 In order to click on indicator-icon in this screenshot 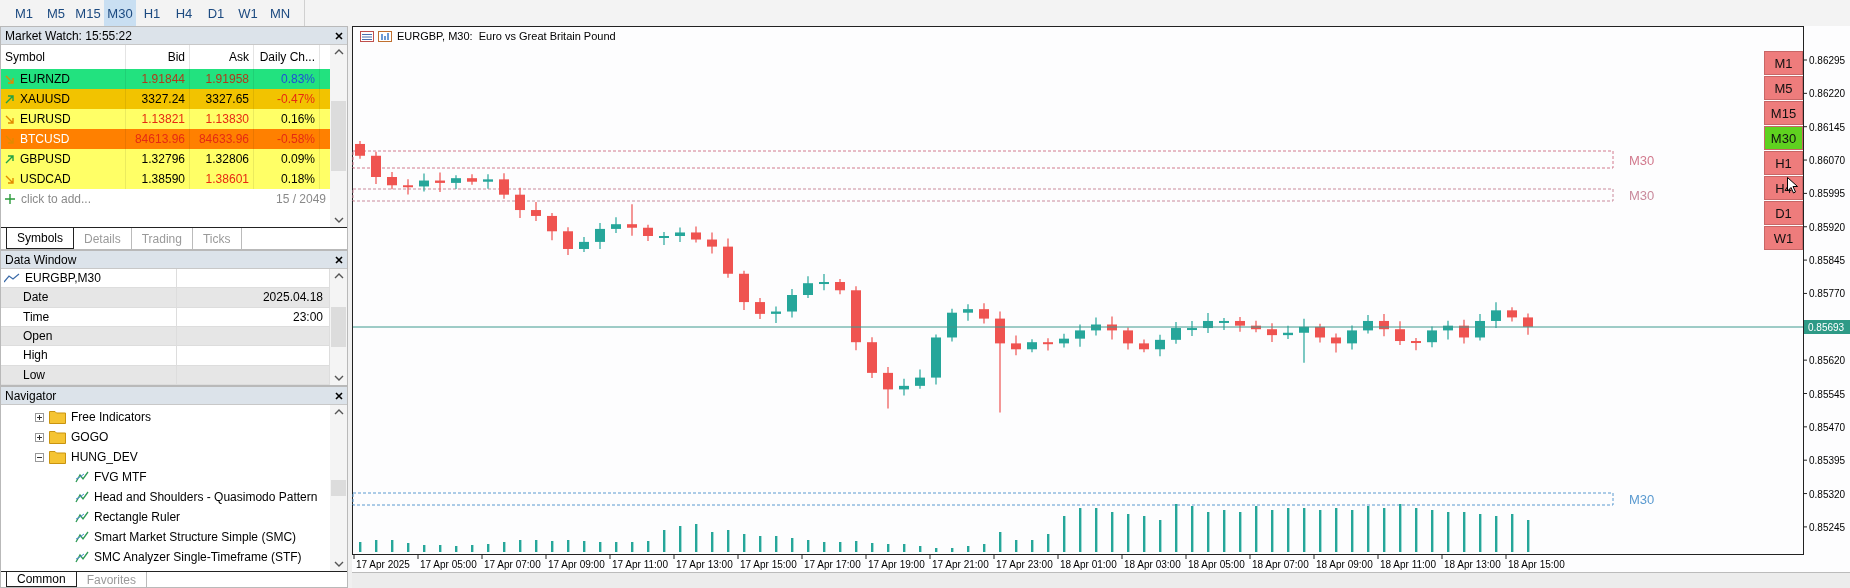, I will do `click(82, 557)`.